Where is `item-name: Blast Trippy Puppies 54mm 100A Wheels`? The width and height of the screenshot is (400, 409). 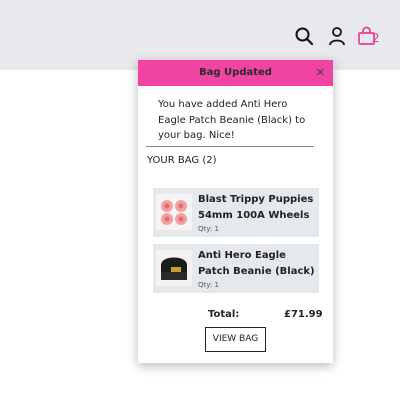
item-name: Blast Trippy Puppies 54mm 100A Wheels is located at coordinates (256, 207).